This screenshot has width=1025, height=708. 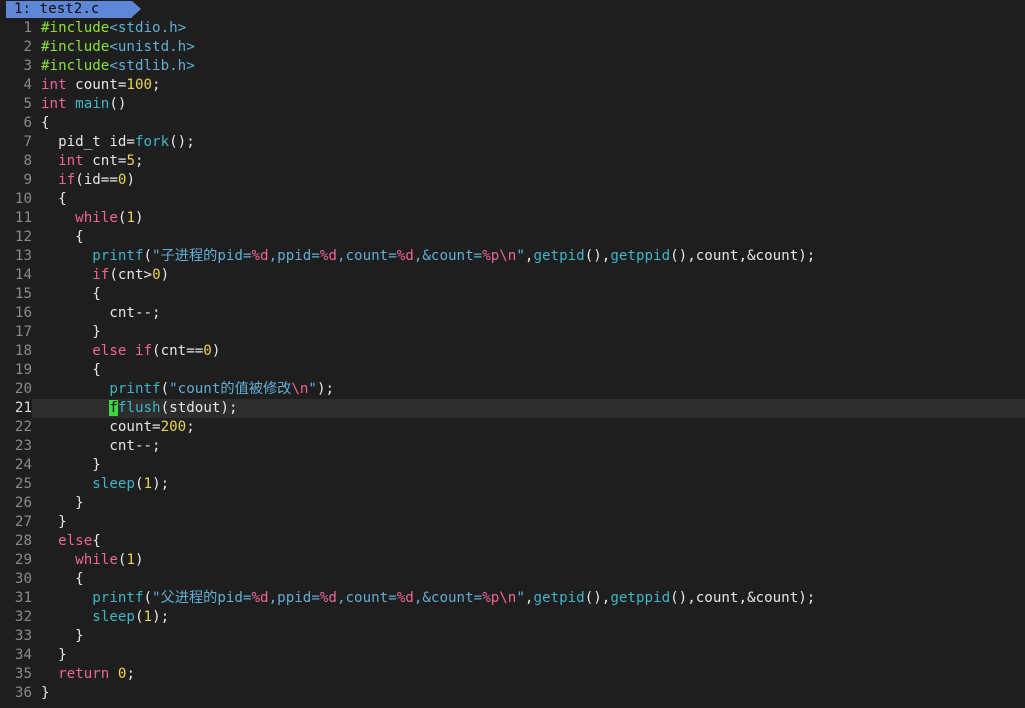 I want to click on line-number: 1, so click(x=27, y=28).